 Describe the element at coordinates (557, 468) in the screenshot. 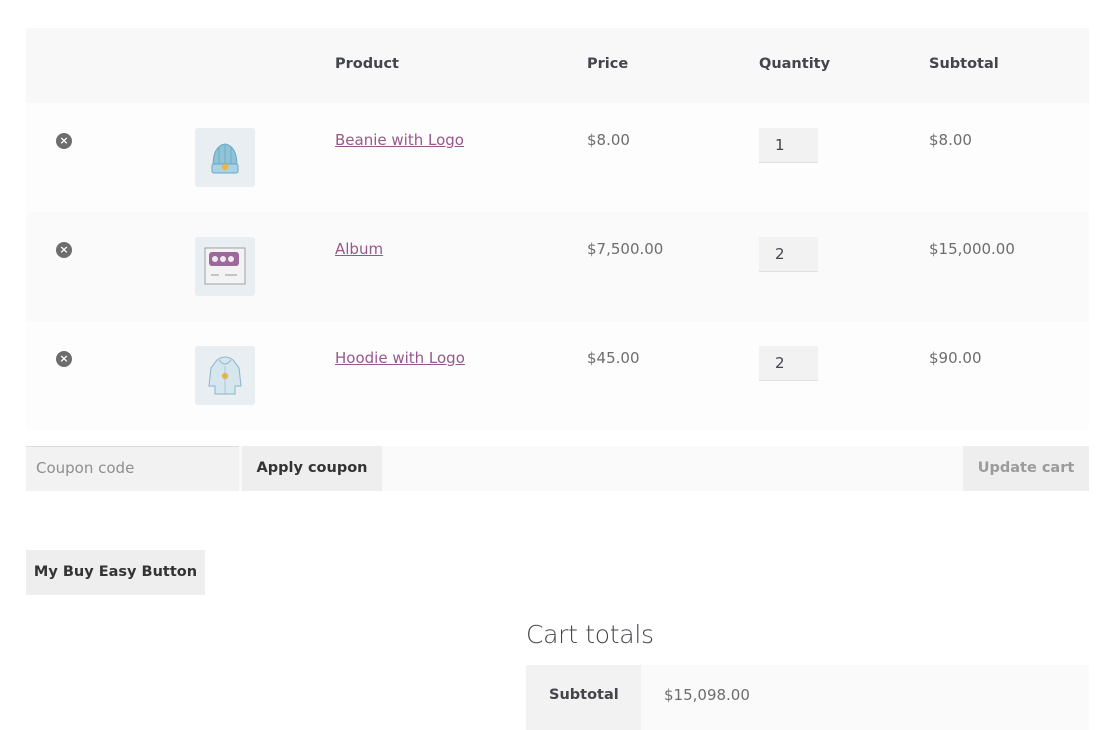

I see `cart-actions: Coupon code Apply coupon Update cart` at that location.